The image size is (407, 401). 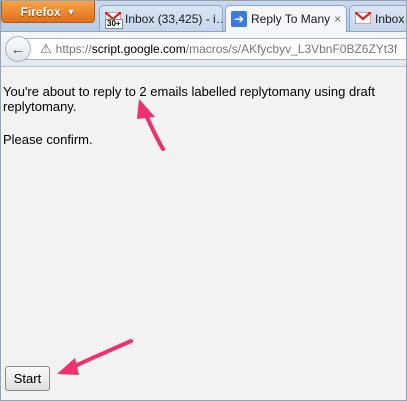 I want to click on url-scheme: https://, so click(x=73, y=49).